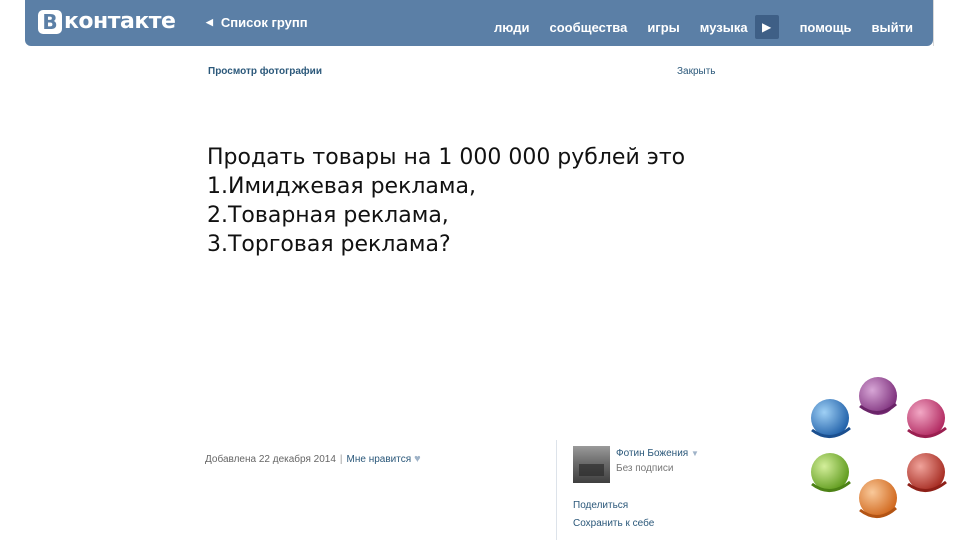 This screenshot has height=540, width=960. I want to click on play-icon: ▶, so click(766, 27).